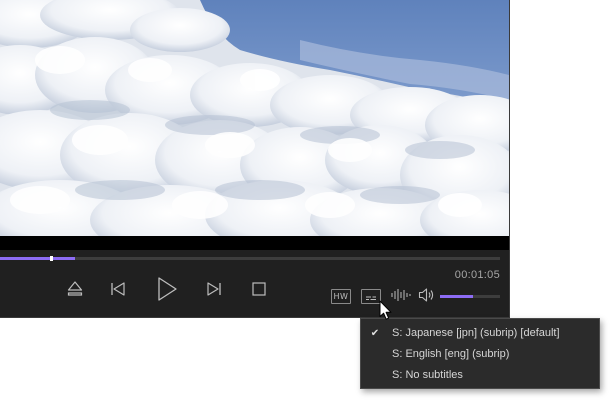  Describe the element at coordinates (456, 296) in the screenshot. I see `volume-slider-level` at that location.